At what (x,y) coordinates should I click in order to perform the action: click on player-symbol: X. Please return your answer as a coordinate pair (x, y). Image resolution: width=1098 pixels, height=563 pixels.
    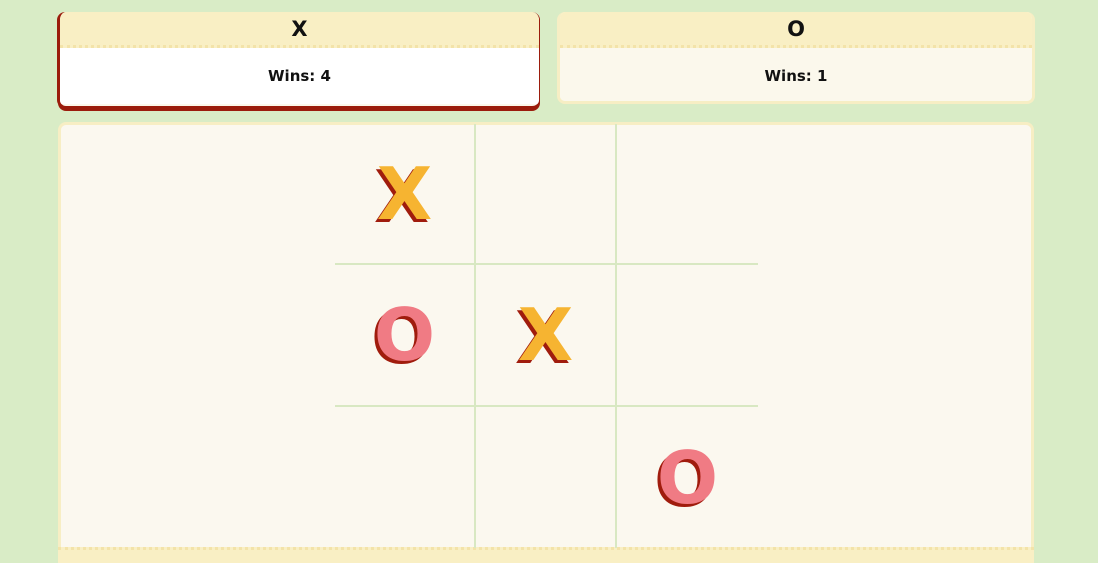
    Looking at the image, I should click on (299, 30).